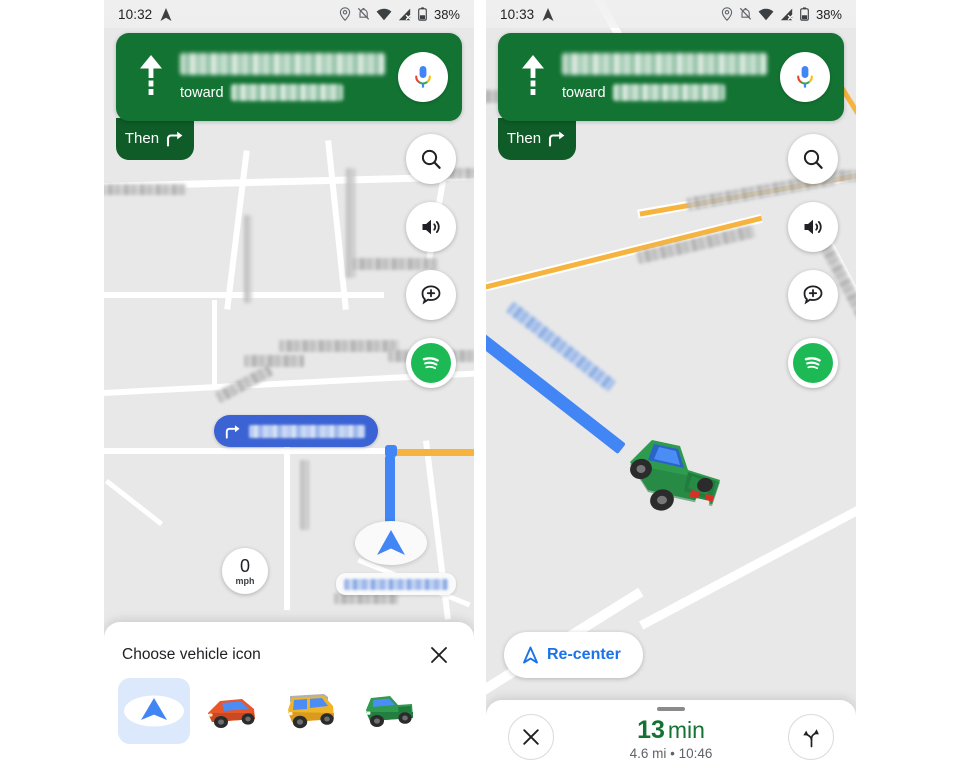 This screenshot has height=774, width=970. Describe the element at coordinates (517, 14) in the screenshot. I see `status-time: 10:33` at that location.